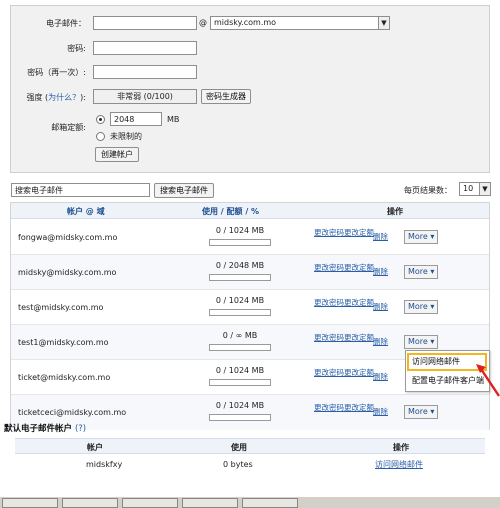 The width and height of the screenshot is (500, 508). Describe the element at coordinates (173, 119) in the screenshot. I see `quota-unit: MB` at that location.